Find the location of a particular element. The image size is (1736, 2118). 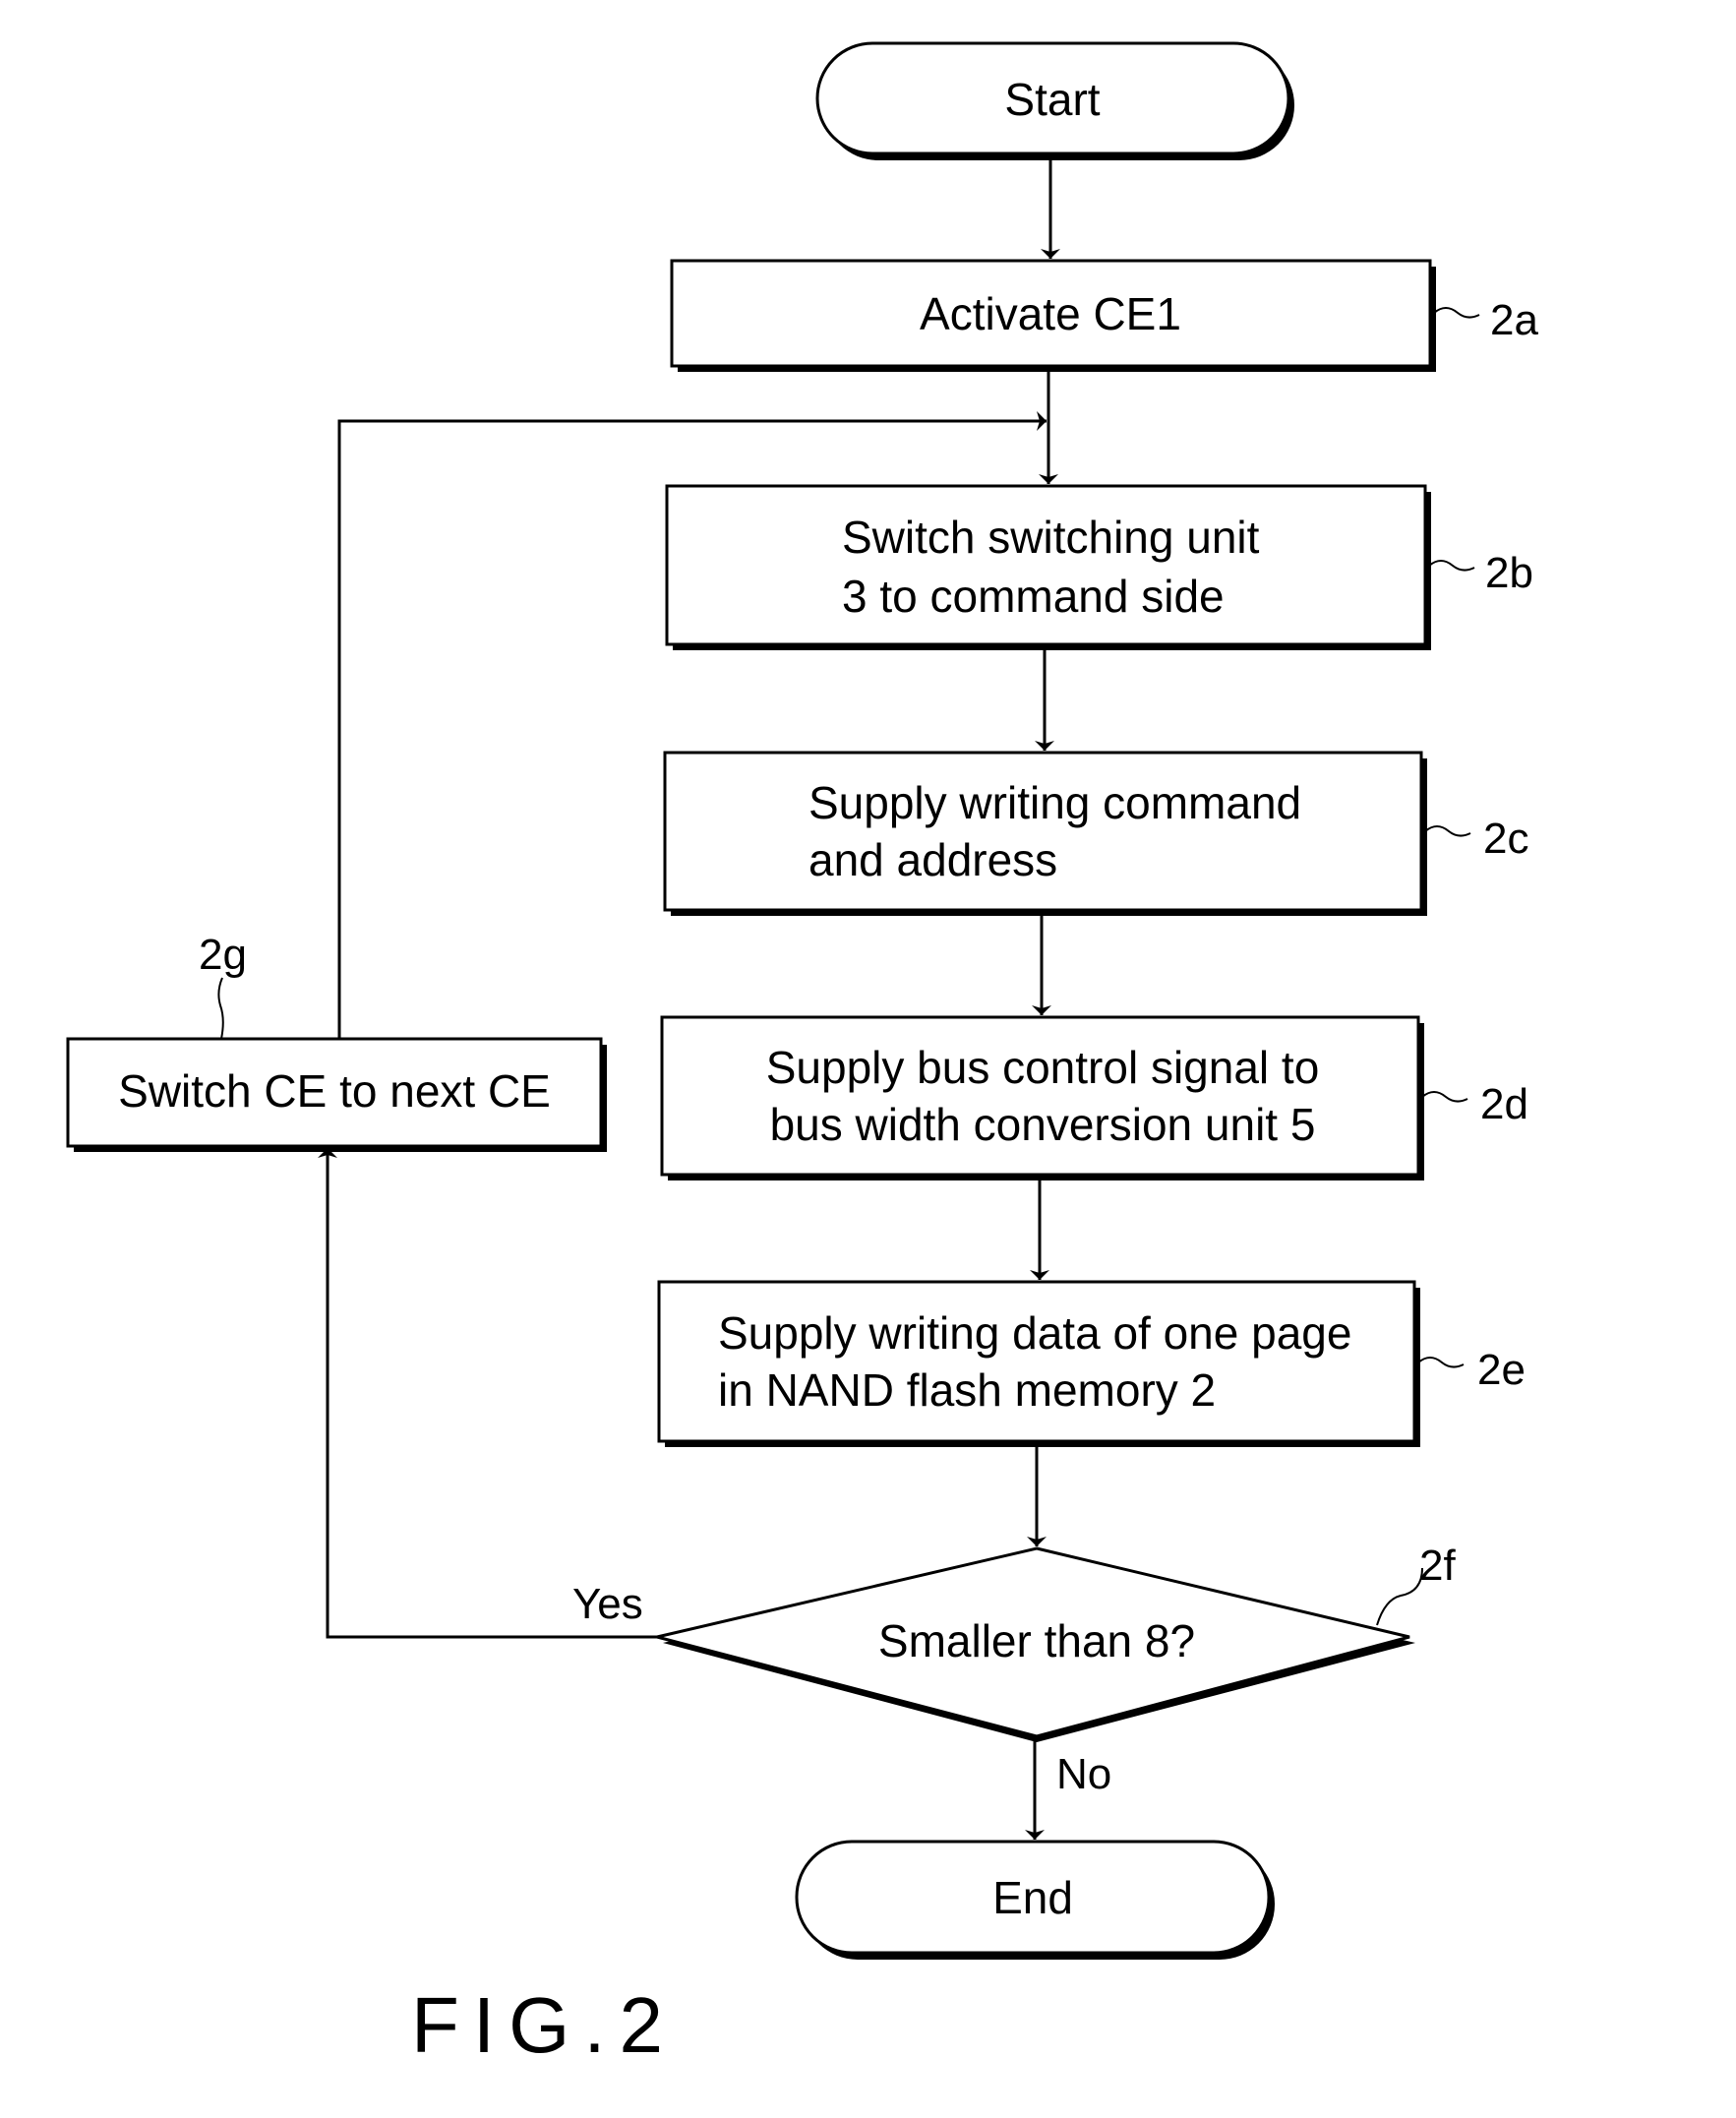

ref-label-2d: 2d is located at coordinates (1504, 1104).